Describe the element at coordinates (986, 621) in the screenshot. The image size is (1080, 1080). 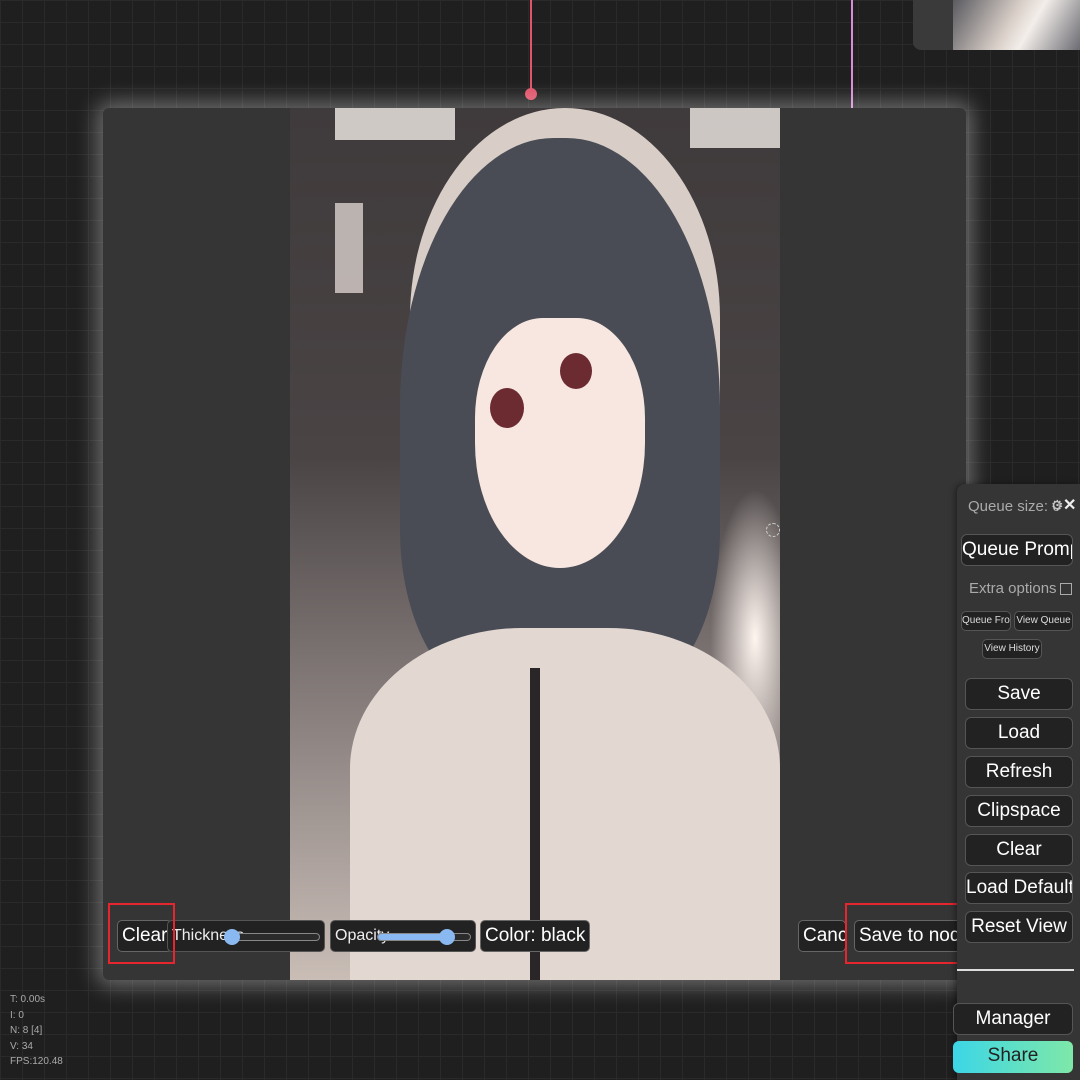
I see `queue-front-button: Queue Front` at that location.